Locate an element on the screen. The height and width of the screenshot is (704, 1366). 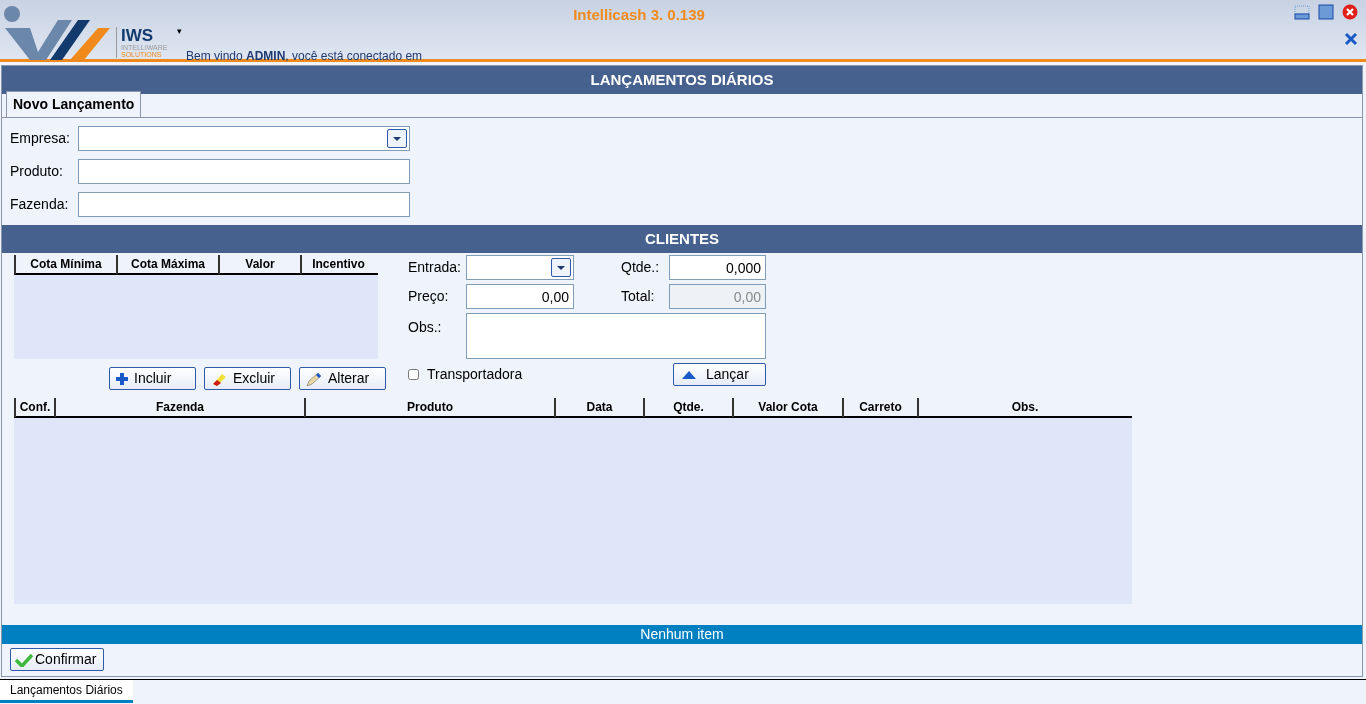
form-tab: Novo Lançamento is located at coordinates (74, 104).